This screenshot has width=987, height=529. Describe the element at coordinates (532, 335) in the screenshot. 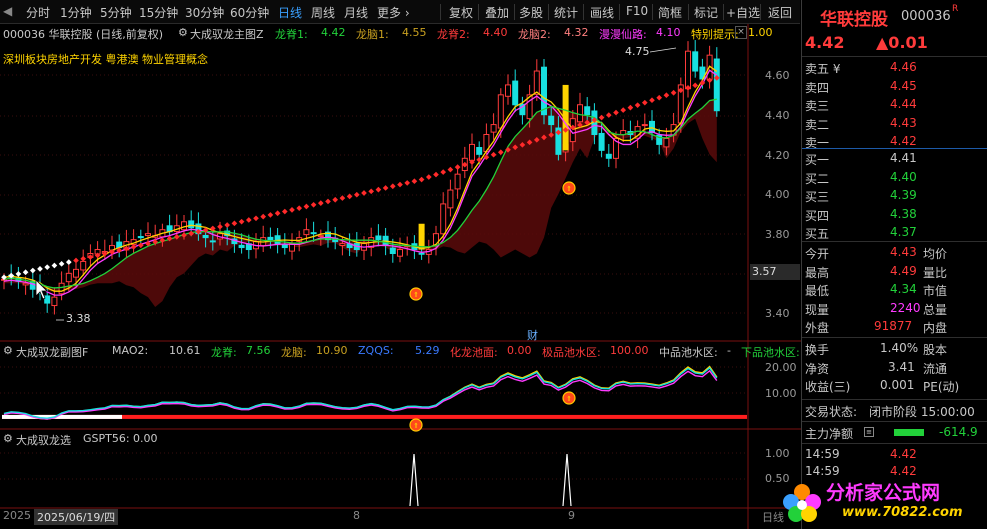

I see `cai-tag: 财` at that location.